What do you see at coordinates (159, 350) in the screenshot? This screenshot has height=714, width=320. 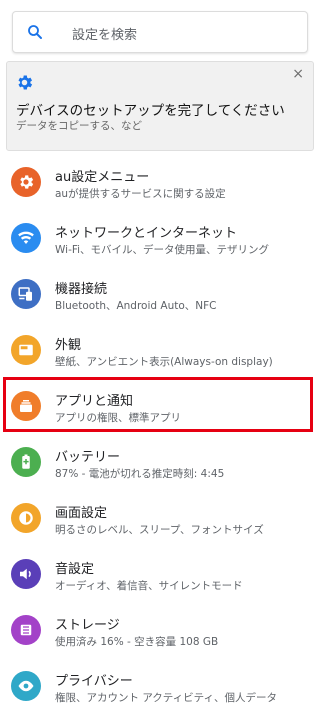 I see `settings-item-display: 外観 壁紙、アンビエント表示(Always-on display)` at bounding box center [159, 350].